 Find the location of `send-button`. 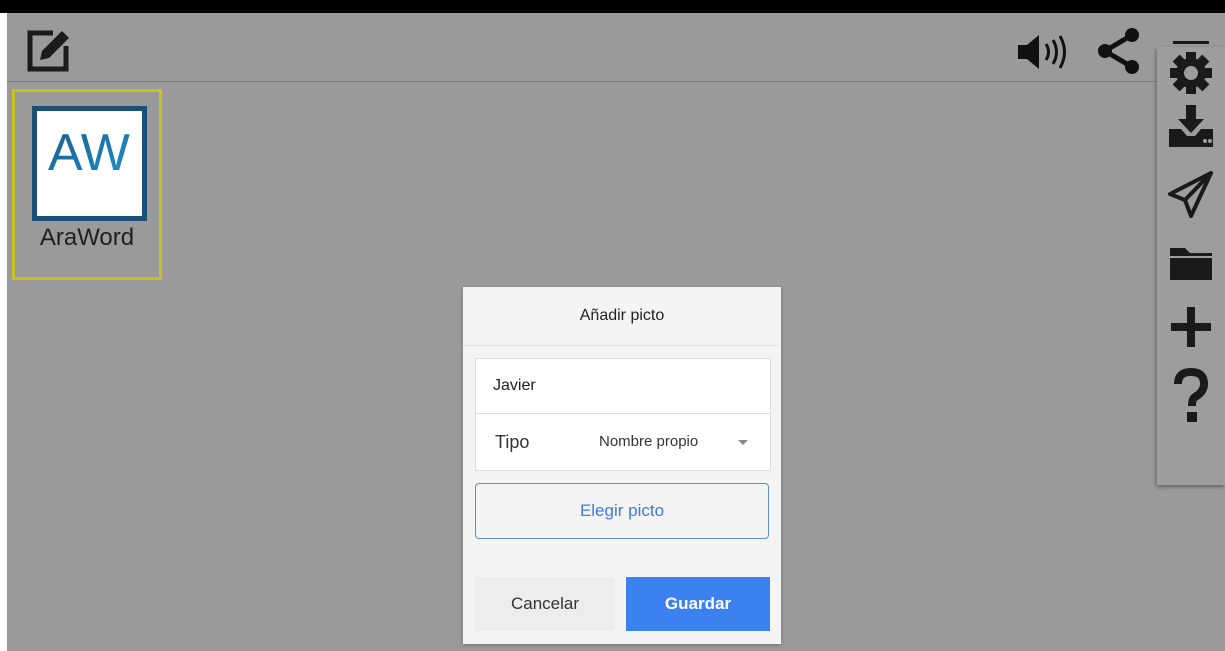

send-button is located at coordinates (1191, 195).